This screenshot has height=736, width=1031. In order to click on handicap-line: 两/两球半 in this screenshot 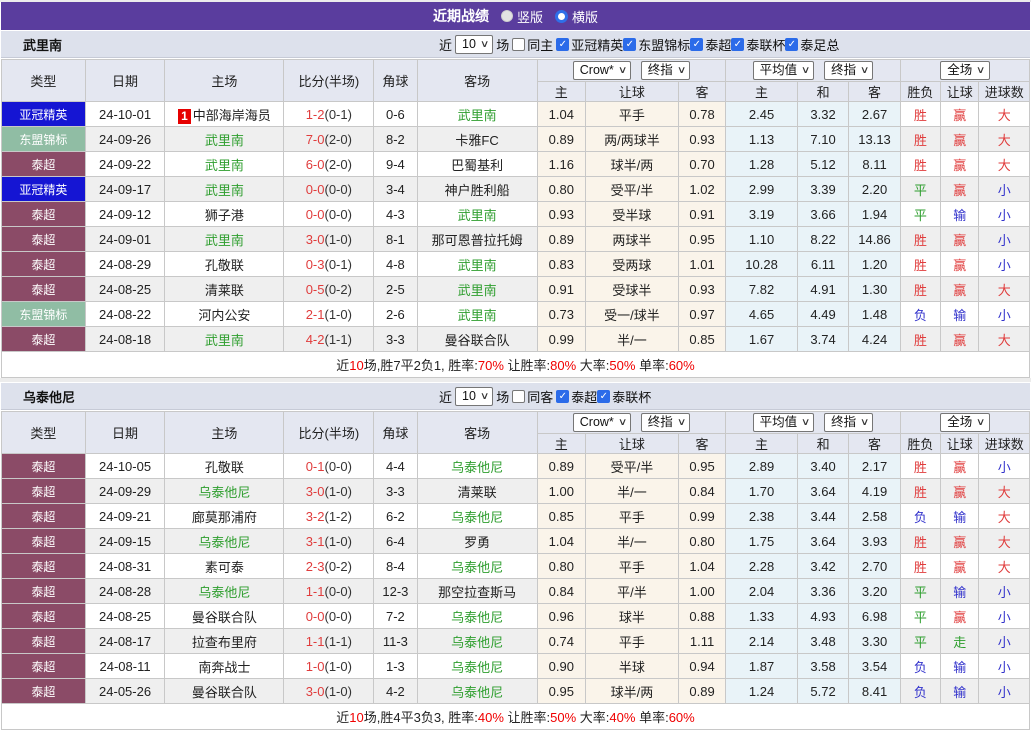, I will do `click(632, 139)`.